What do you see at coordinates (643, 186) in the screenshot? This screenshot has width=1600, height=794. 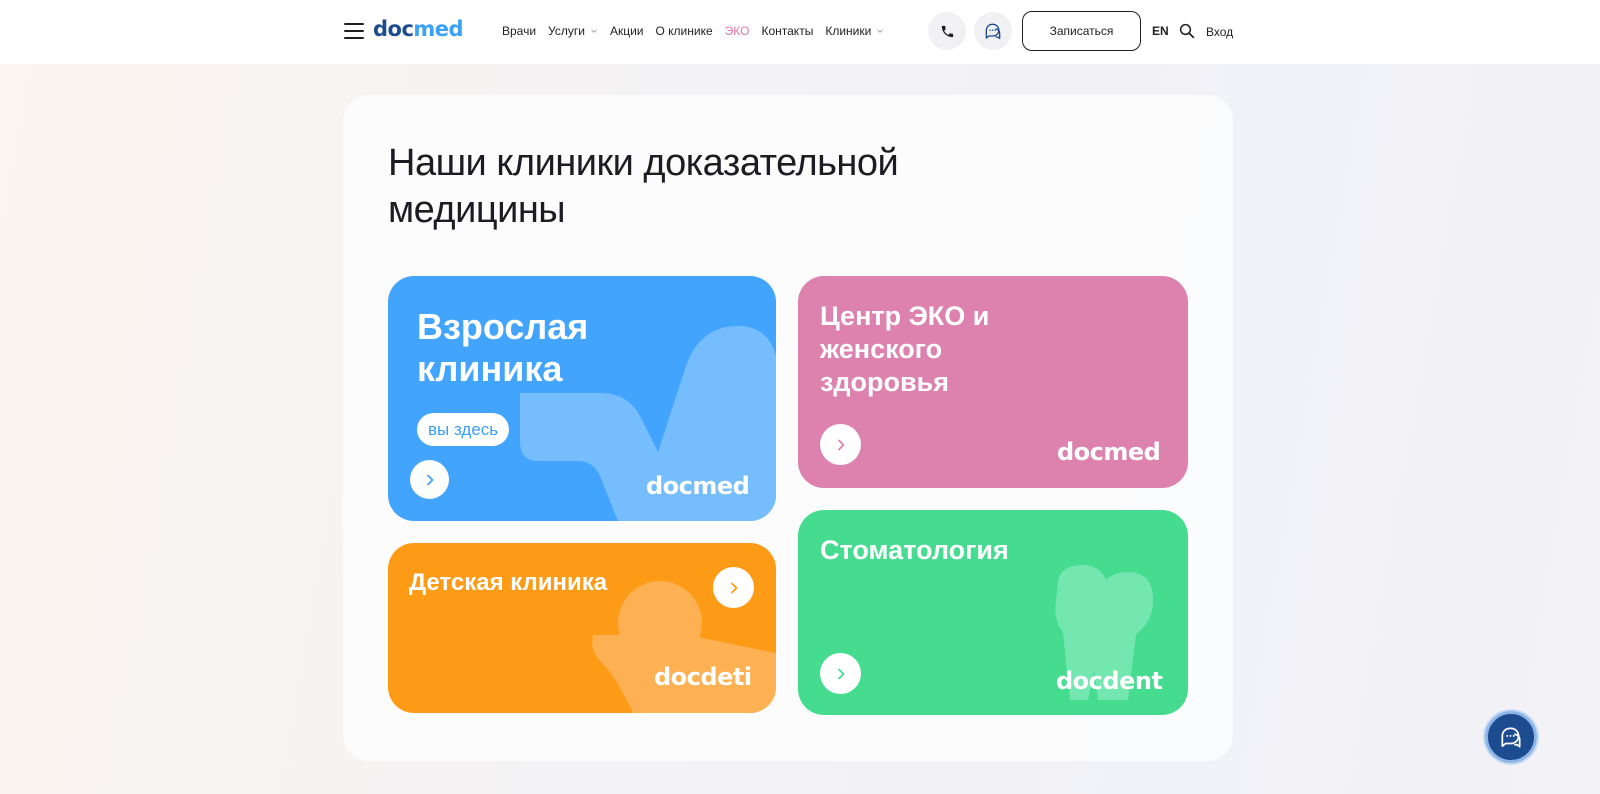 I see `page-title: Наши клиники доказательной медицины` at bounding box center [643, 186].